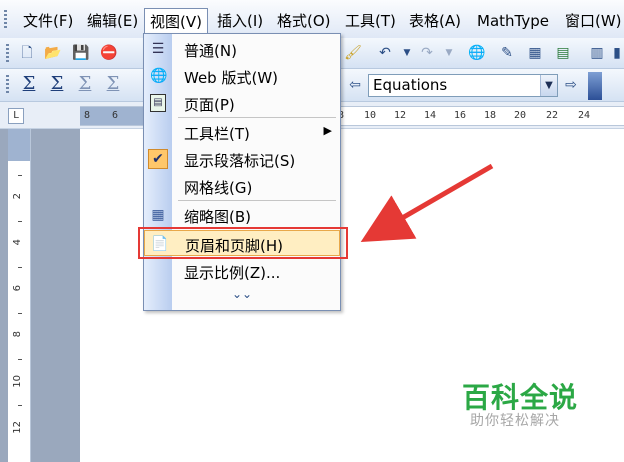 This screenshot has height=462, width=624. Describe the element at coordinates (159, 76) in the screenshot. I see `web-layout-icon: 🌐` at that location.